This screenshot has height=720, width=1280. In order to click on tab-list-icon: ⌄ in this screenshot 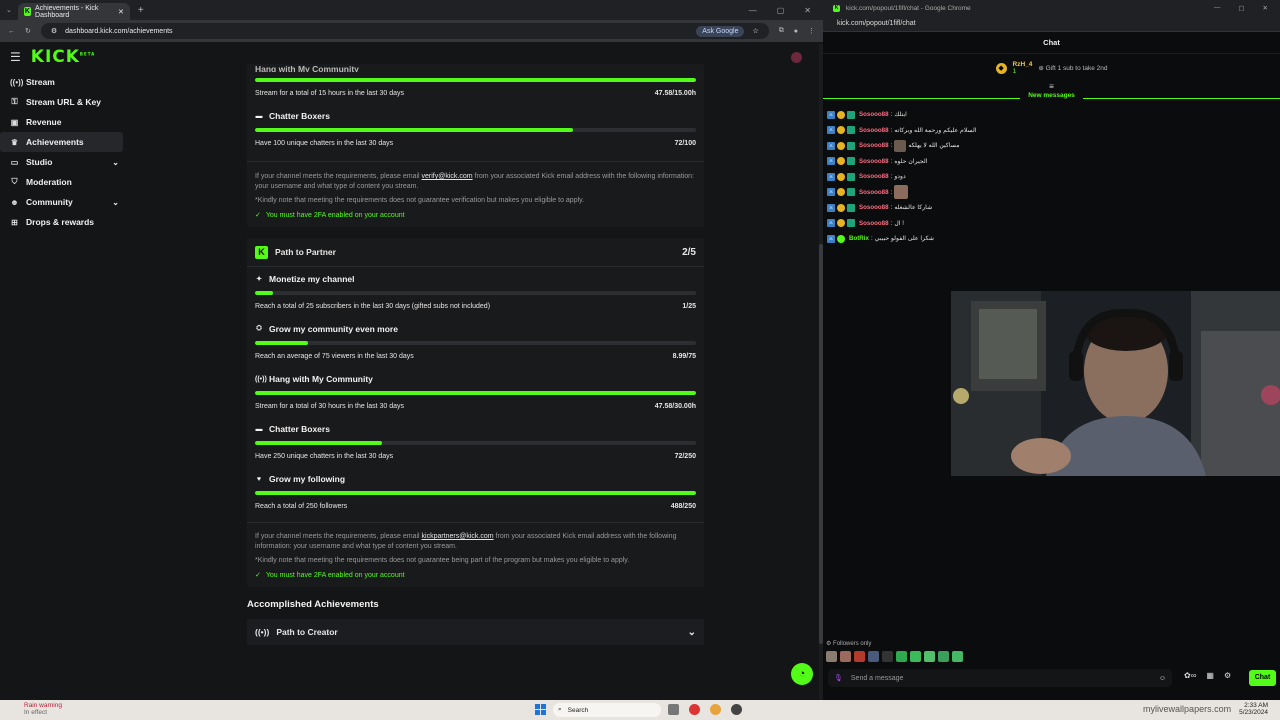, I will do `click(9, 10)`.